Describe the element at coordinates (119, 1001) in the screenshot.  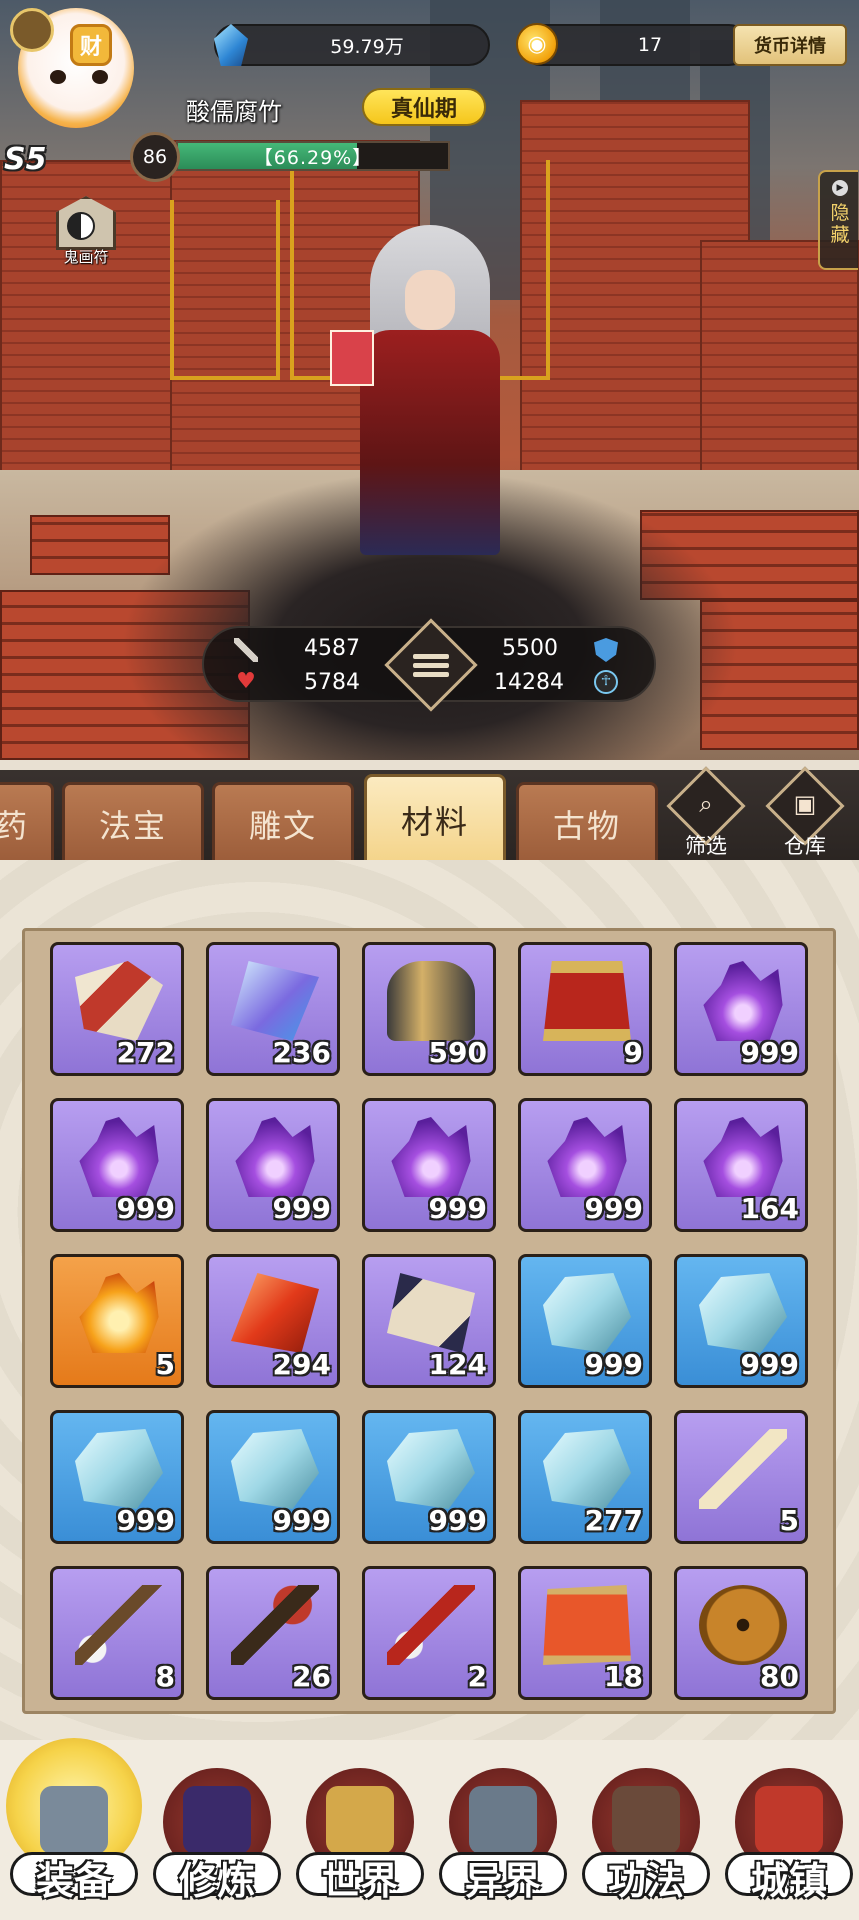
I see `scroll-bundle-icon` at that location.